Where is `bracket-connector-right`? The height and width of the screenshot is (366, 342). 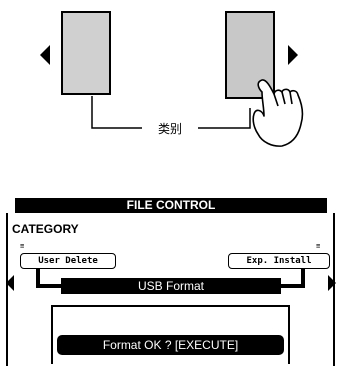 bracket-connector-right is located at coordinates (224, 118).